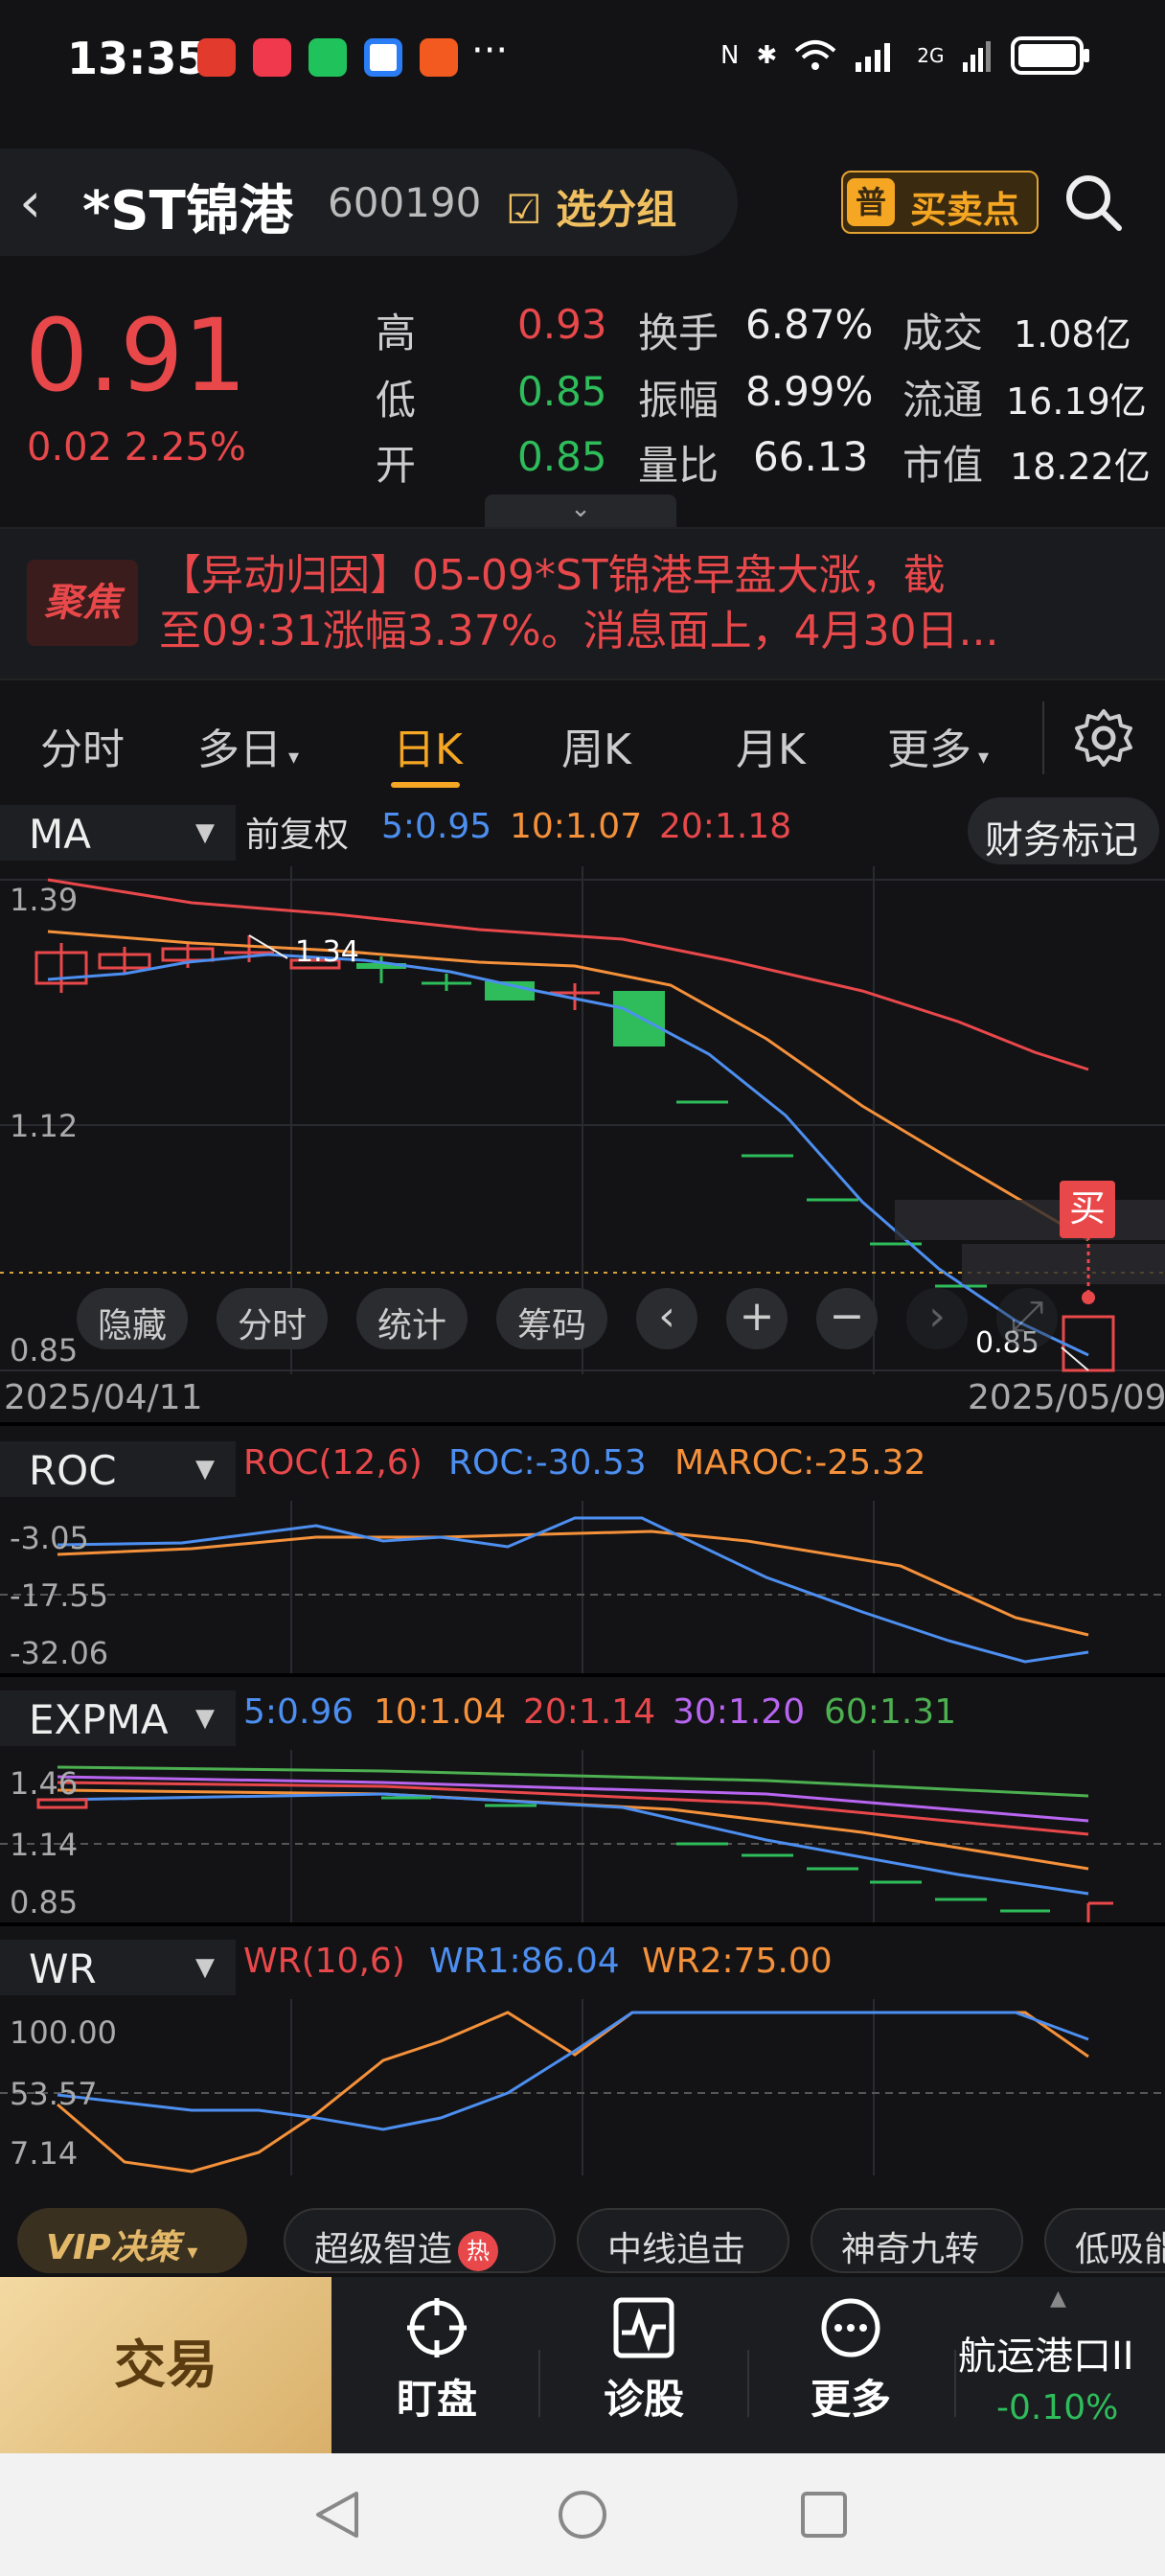 This screenshot has width=1165, height=2576. Describe the element at coordinates (850, 2361) in the screenshot. I see `more-button: 更多` at that location.